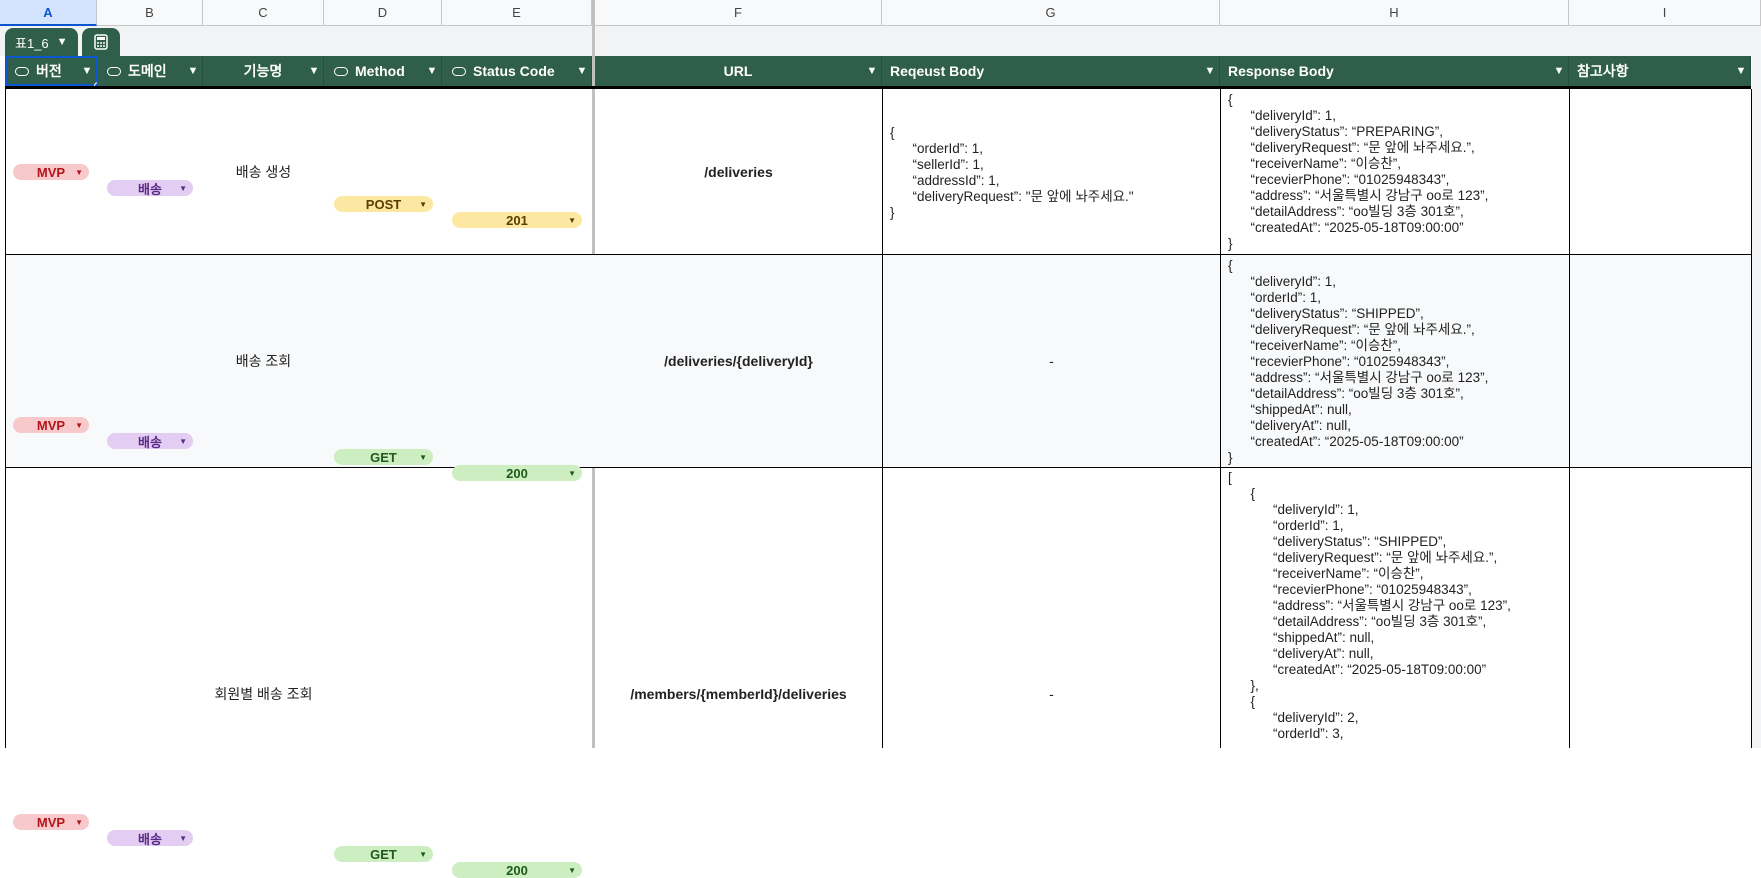 This screenshot has height=878, width=1761. I want to click on column-header-g: G, so click(1051, 13).